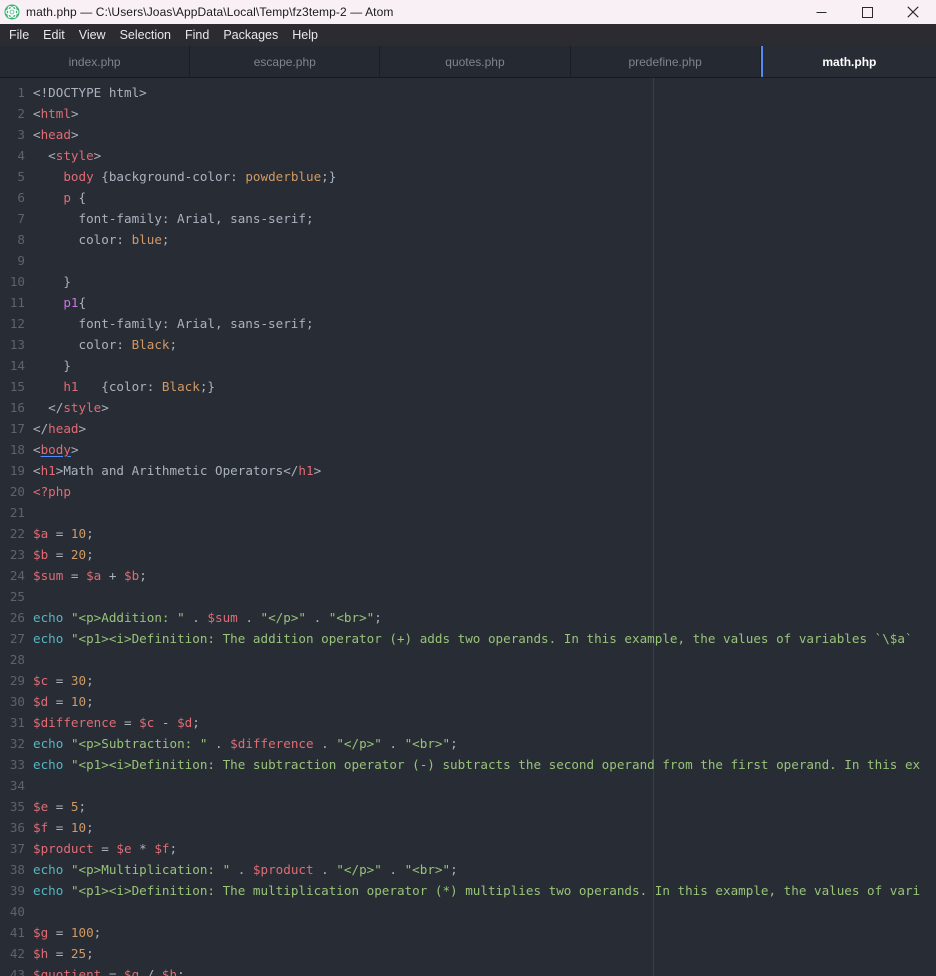 This screenshot has height=976, width=936. What do you see at coordinates (480, 470) in the screenshot?
I see `code-text: <h1>Math and Arithmetic Operators</h1>` at bounding box center [480, 470].